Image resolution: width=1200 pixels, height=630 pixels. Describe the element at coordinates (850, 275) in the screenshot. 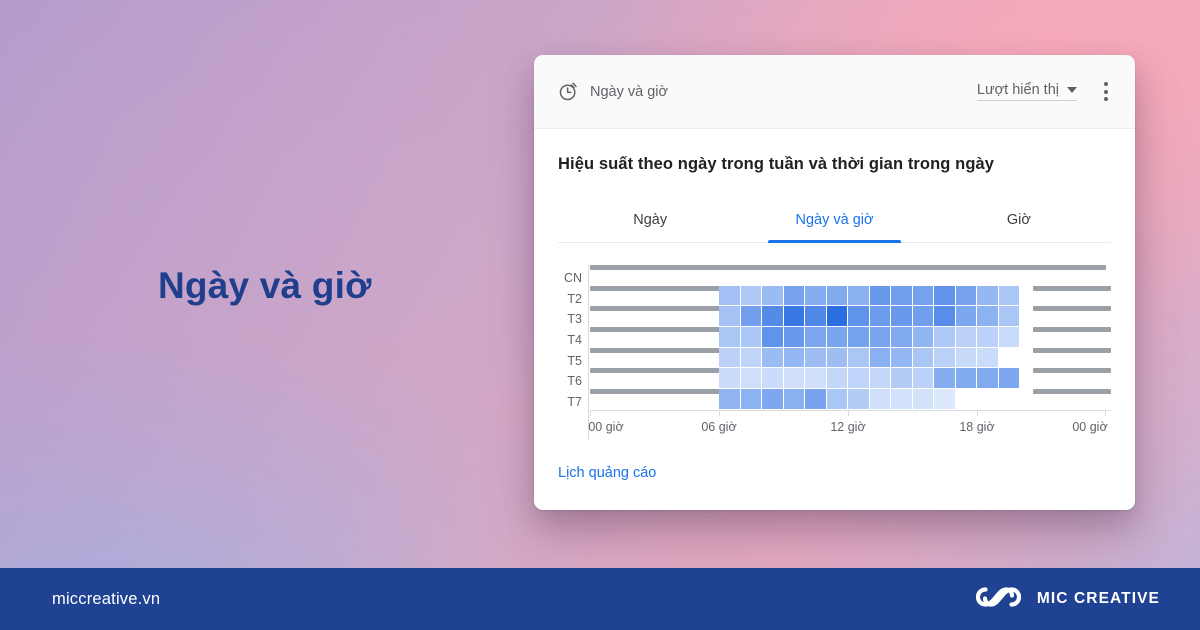

I see `heatmap-row` at that location.